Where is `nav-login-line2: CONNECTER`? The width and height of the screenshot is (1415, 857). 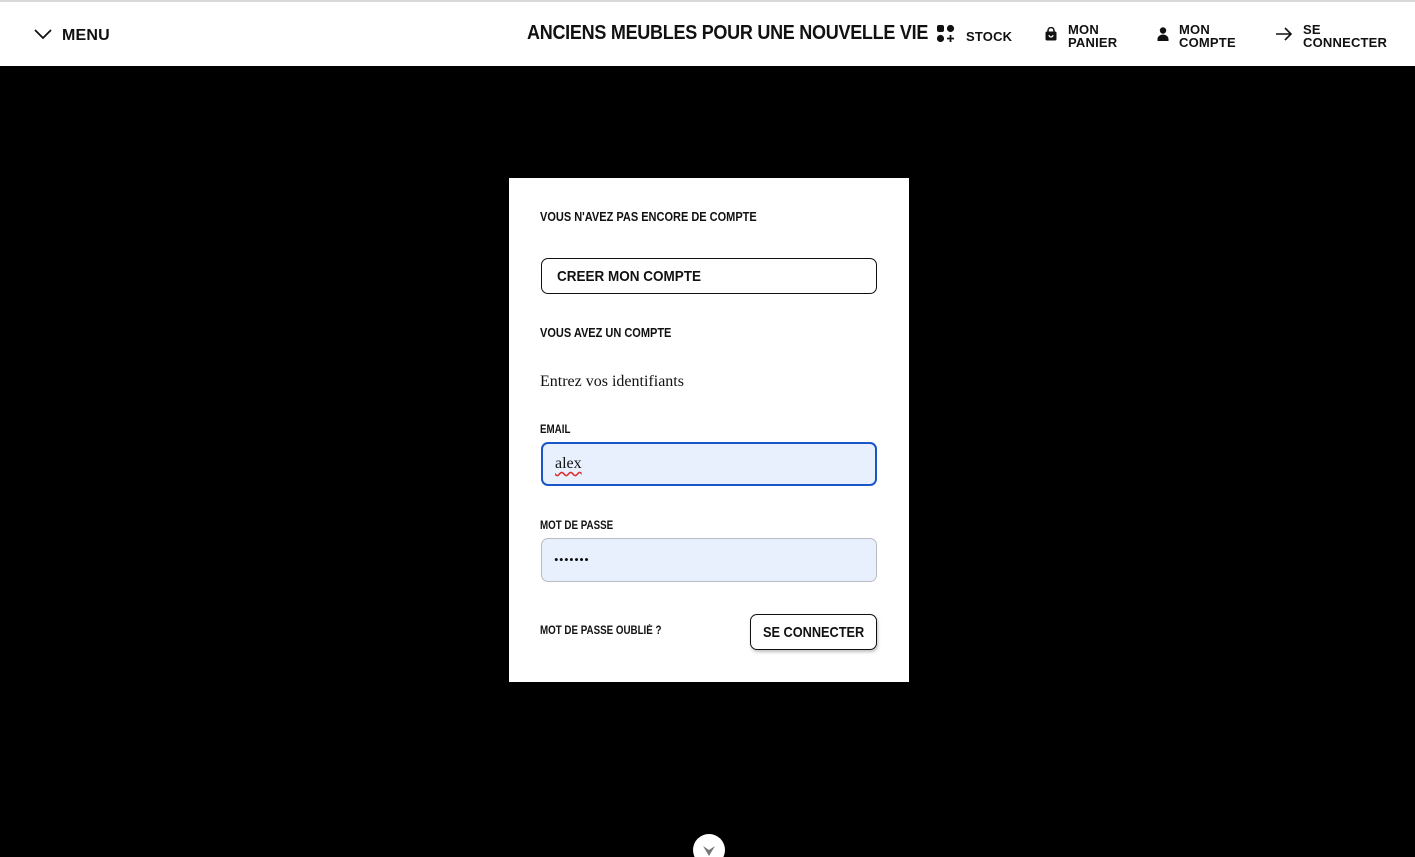 nav-login-line2: CONNECTER is located at coordinates (1345, 42).